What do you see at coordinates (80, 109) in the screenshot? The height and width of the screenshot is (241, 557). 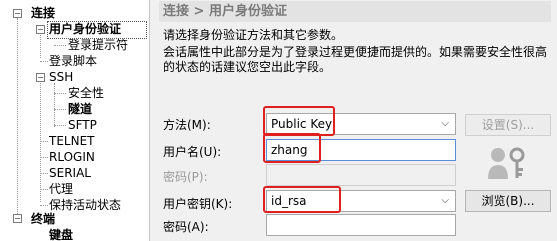 I see `tree-item-tunnel: 隧道` at bounding box center [80, 109].